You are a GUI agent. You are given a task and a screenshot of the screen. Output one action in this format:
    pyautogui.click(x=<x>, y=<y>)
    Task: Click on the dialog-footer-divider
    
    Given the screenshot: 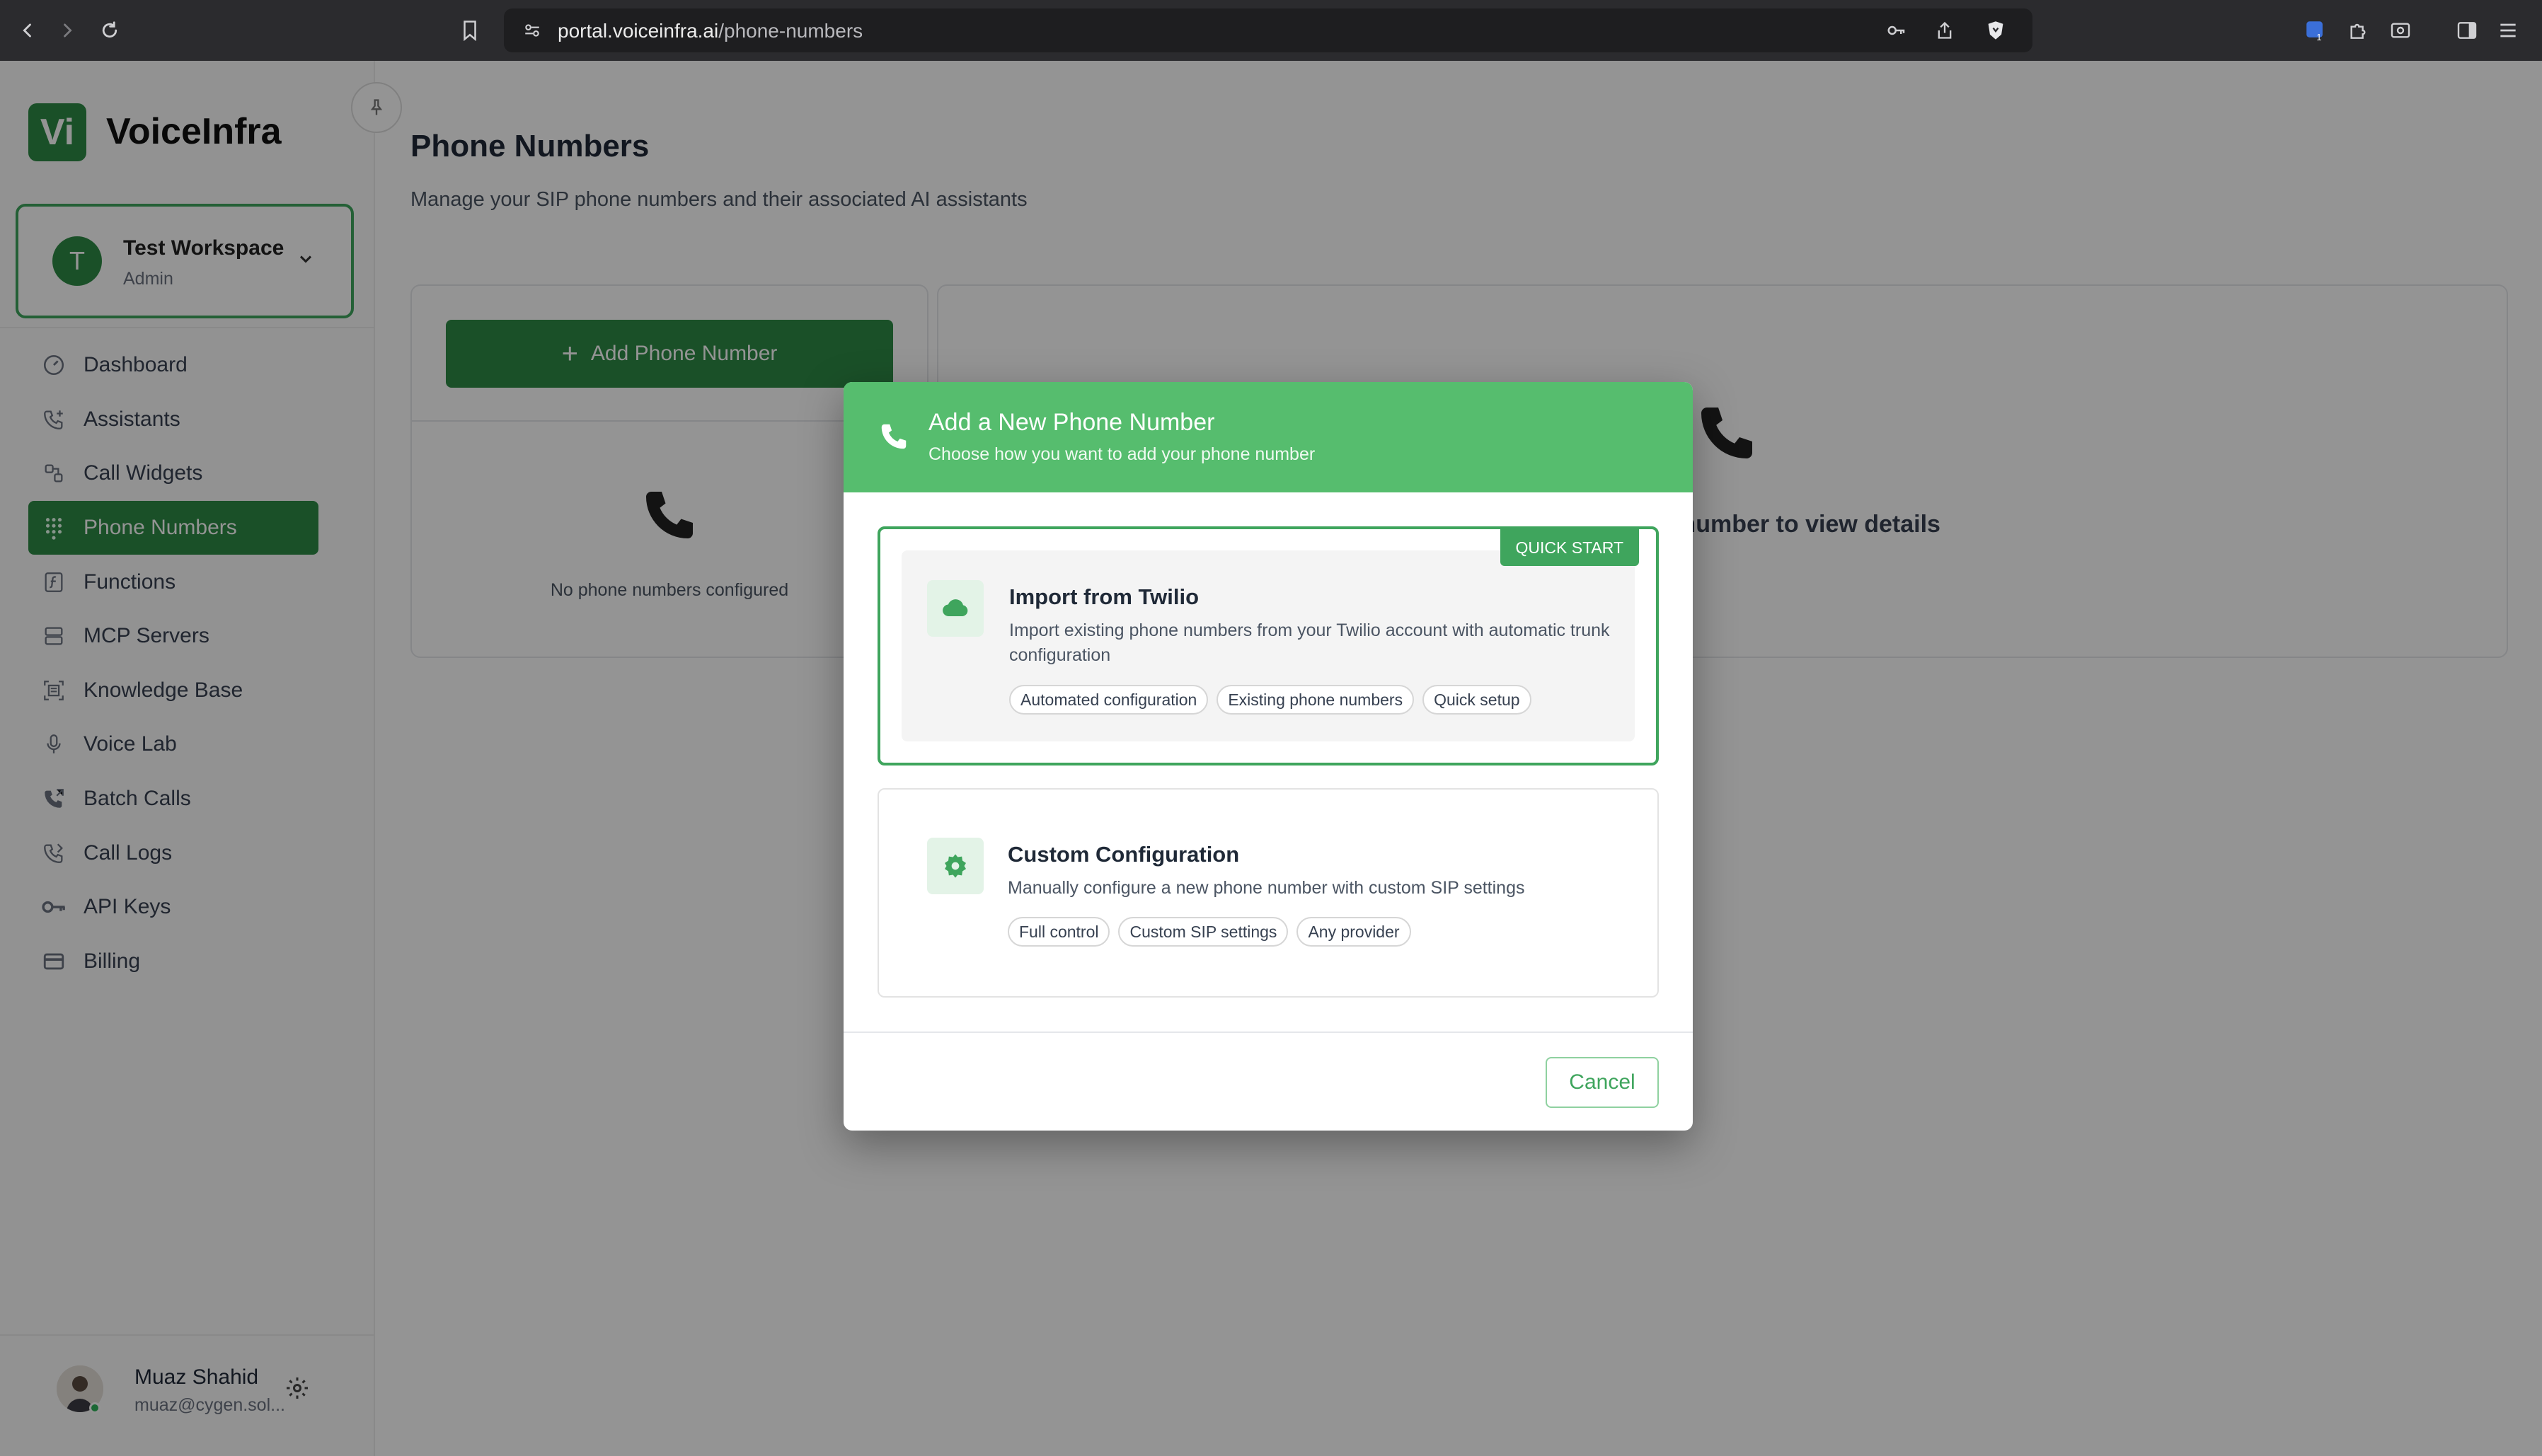 What is the action you would take?
    pyautogui.click(x=1268, y=1032)
    